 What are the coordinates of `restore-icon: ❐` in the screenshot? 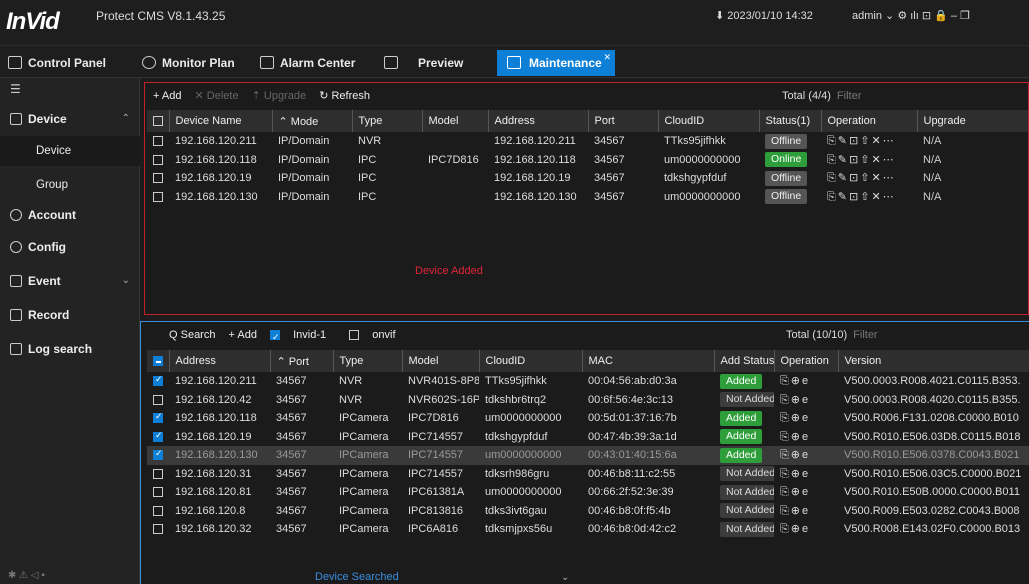 It's located at (965, 16).